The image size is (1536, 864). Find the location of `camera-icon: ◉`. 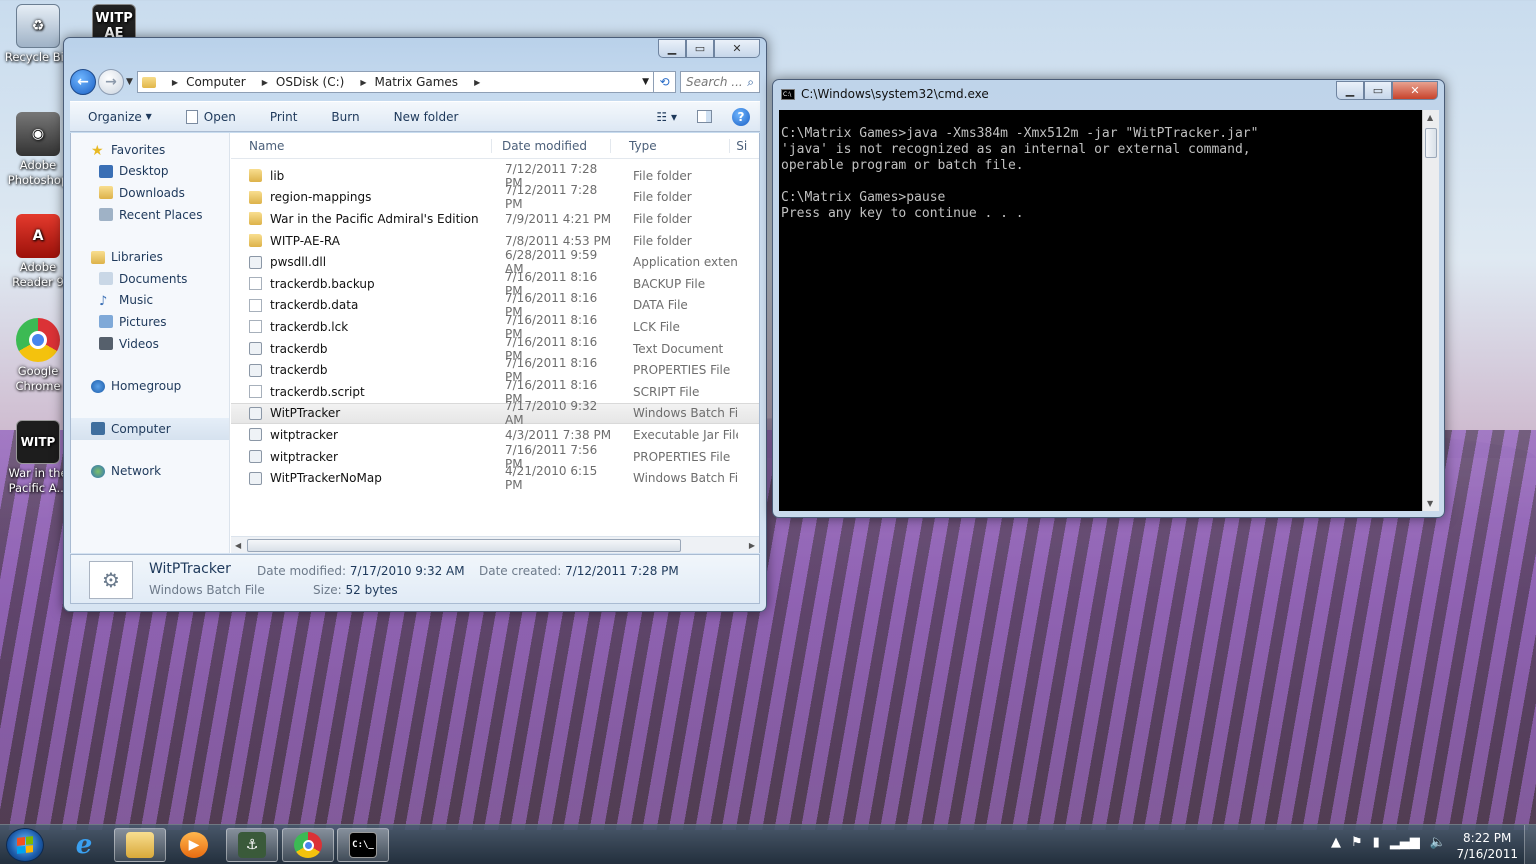

camera-icon: ◉ is located at coordinates (38, 134).